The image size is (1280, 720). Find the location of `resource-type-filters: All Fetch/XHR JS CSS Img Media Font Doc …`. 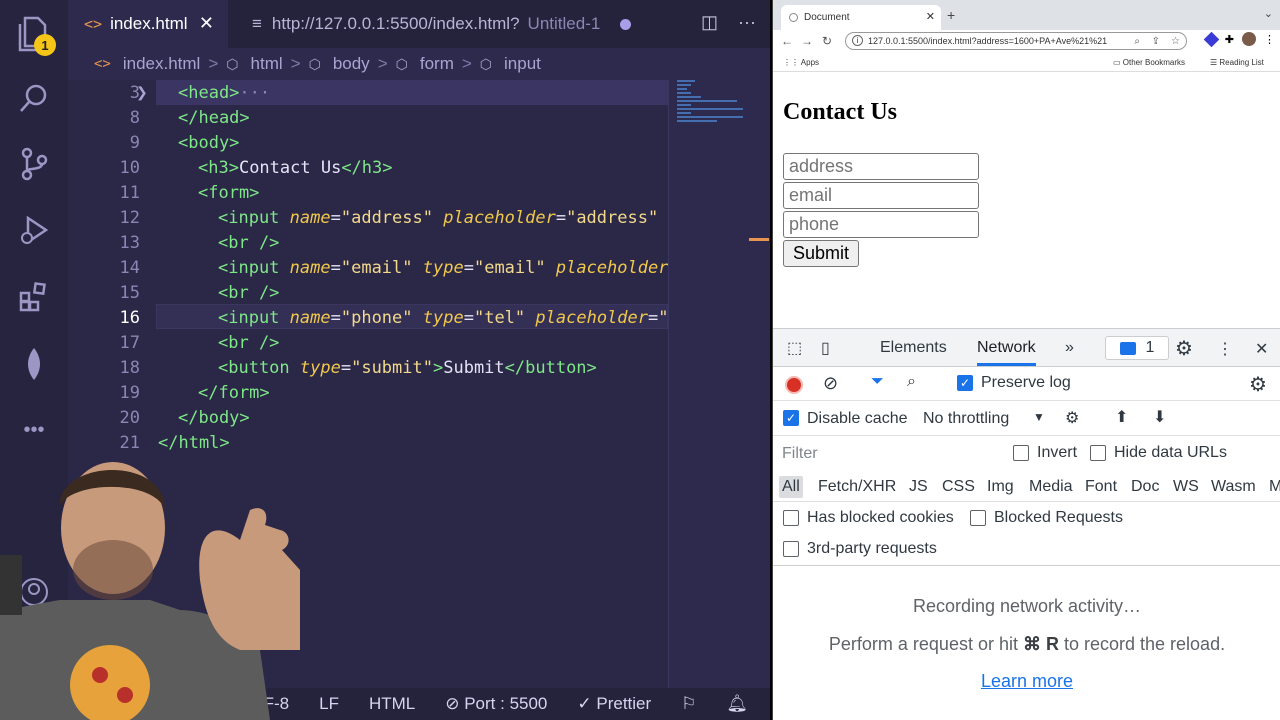

resource-type-filters: All Fetch/XHR JS CSS Img Media Font Doc … is located at coordinates (1026, 486).